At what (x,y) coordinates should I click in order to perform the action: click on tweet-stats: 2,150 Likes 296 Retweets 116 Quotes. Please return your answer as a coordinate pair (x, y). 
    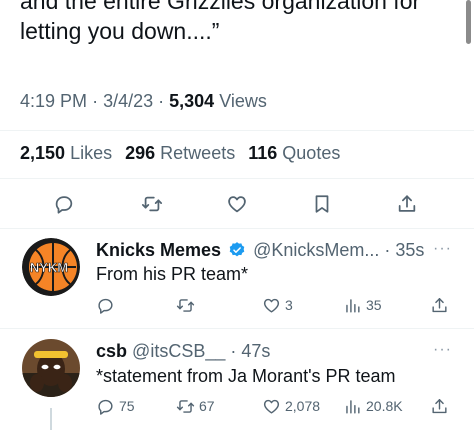
    Looking at the image, I should click on (184, 153).